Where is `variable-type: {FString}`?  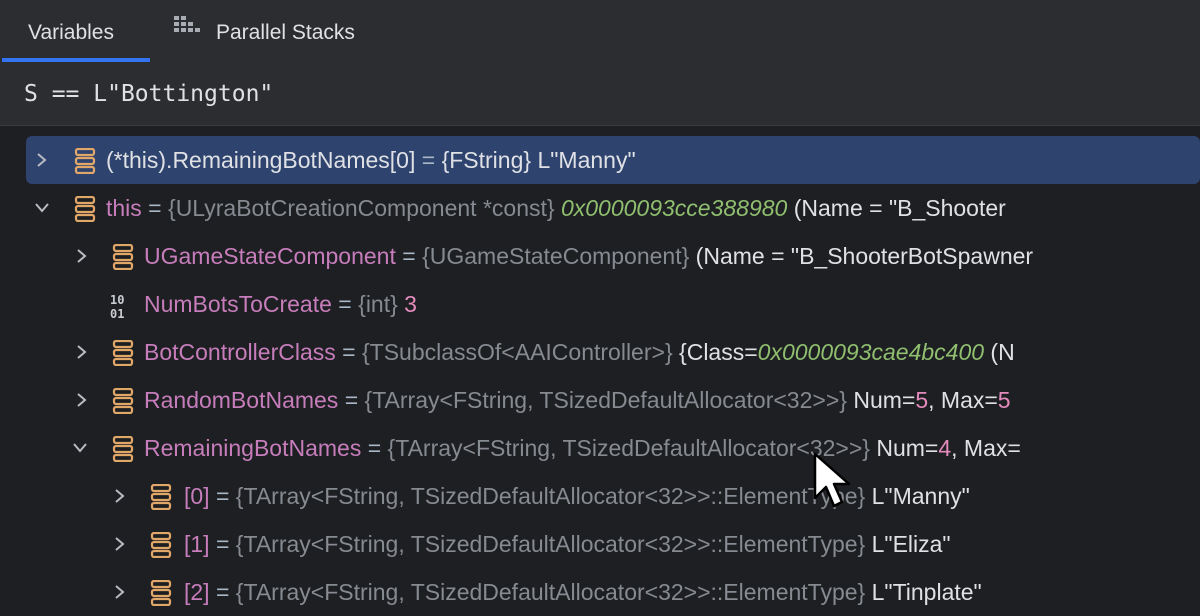 variable-type: {FString} is located at coordinates (486, 160).